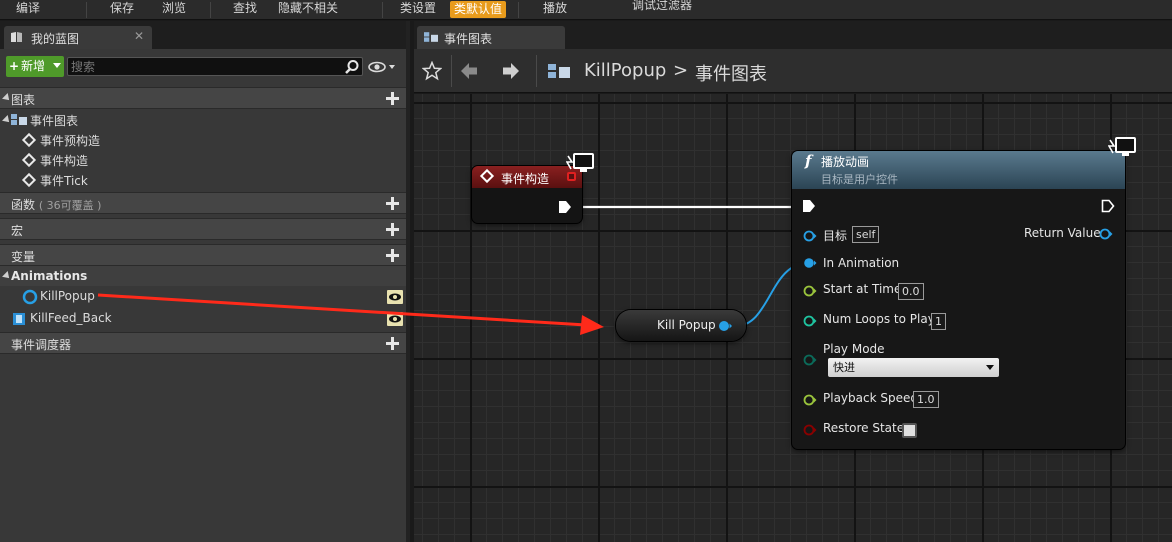 This screenshot has height=542, width=1172. I want to click on add-new-button: + 新增, so click(35, 66).